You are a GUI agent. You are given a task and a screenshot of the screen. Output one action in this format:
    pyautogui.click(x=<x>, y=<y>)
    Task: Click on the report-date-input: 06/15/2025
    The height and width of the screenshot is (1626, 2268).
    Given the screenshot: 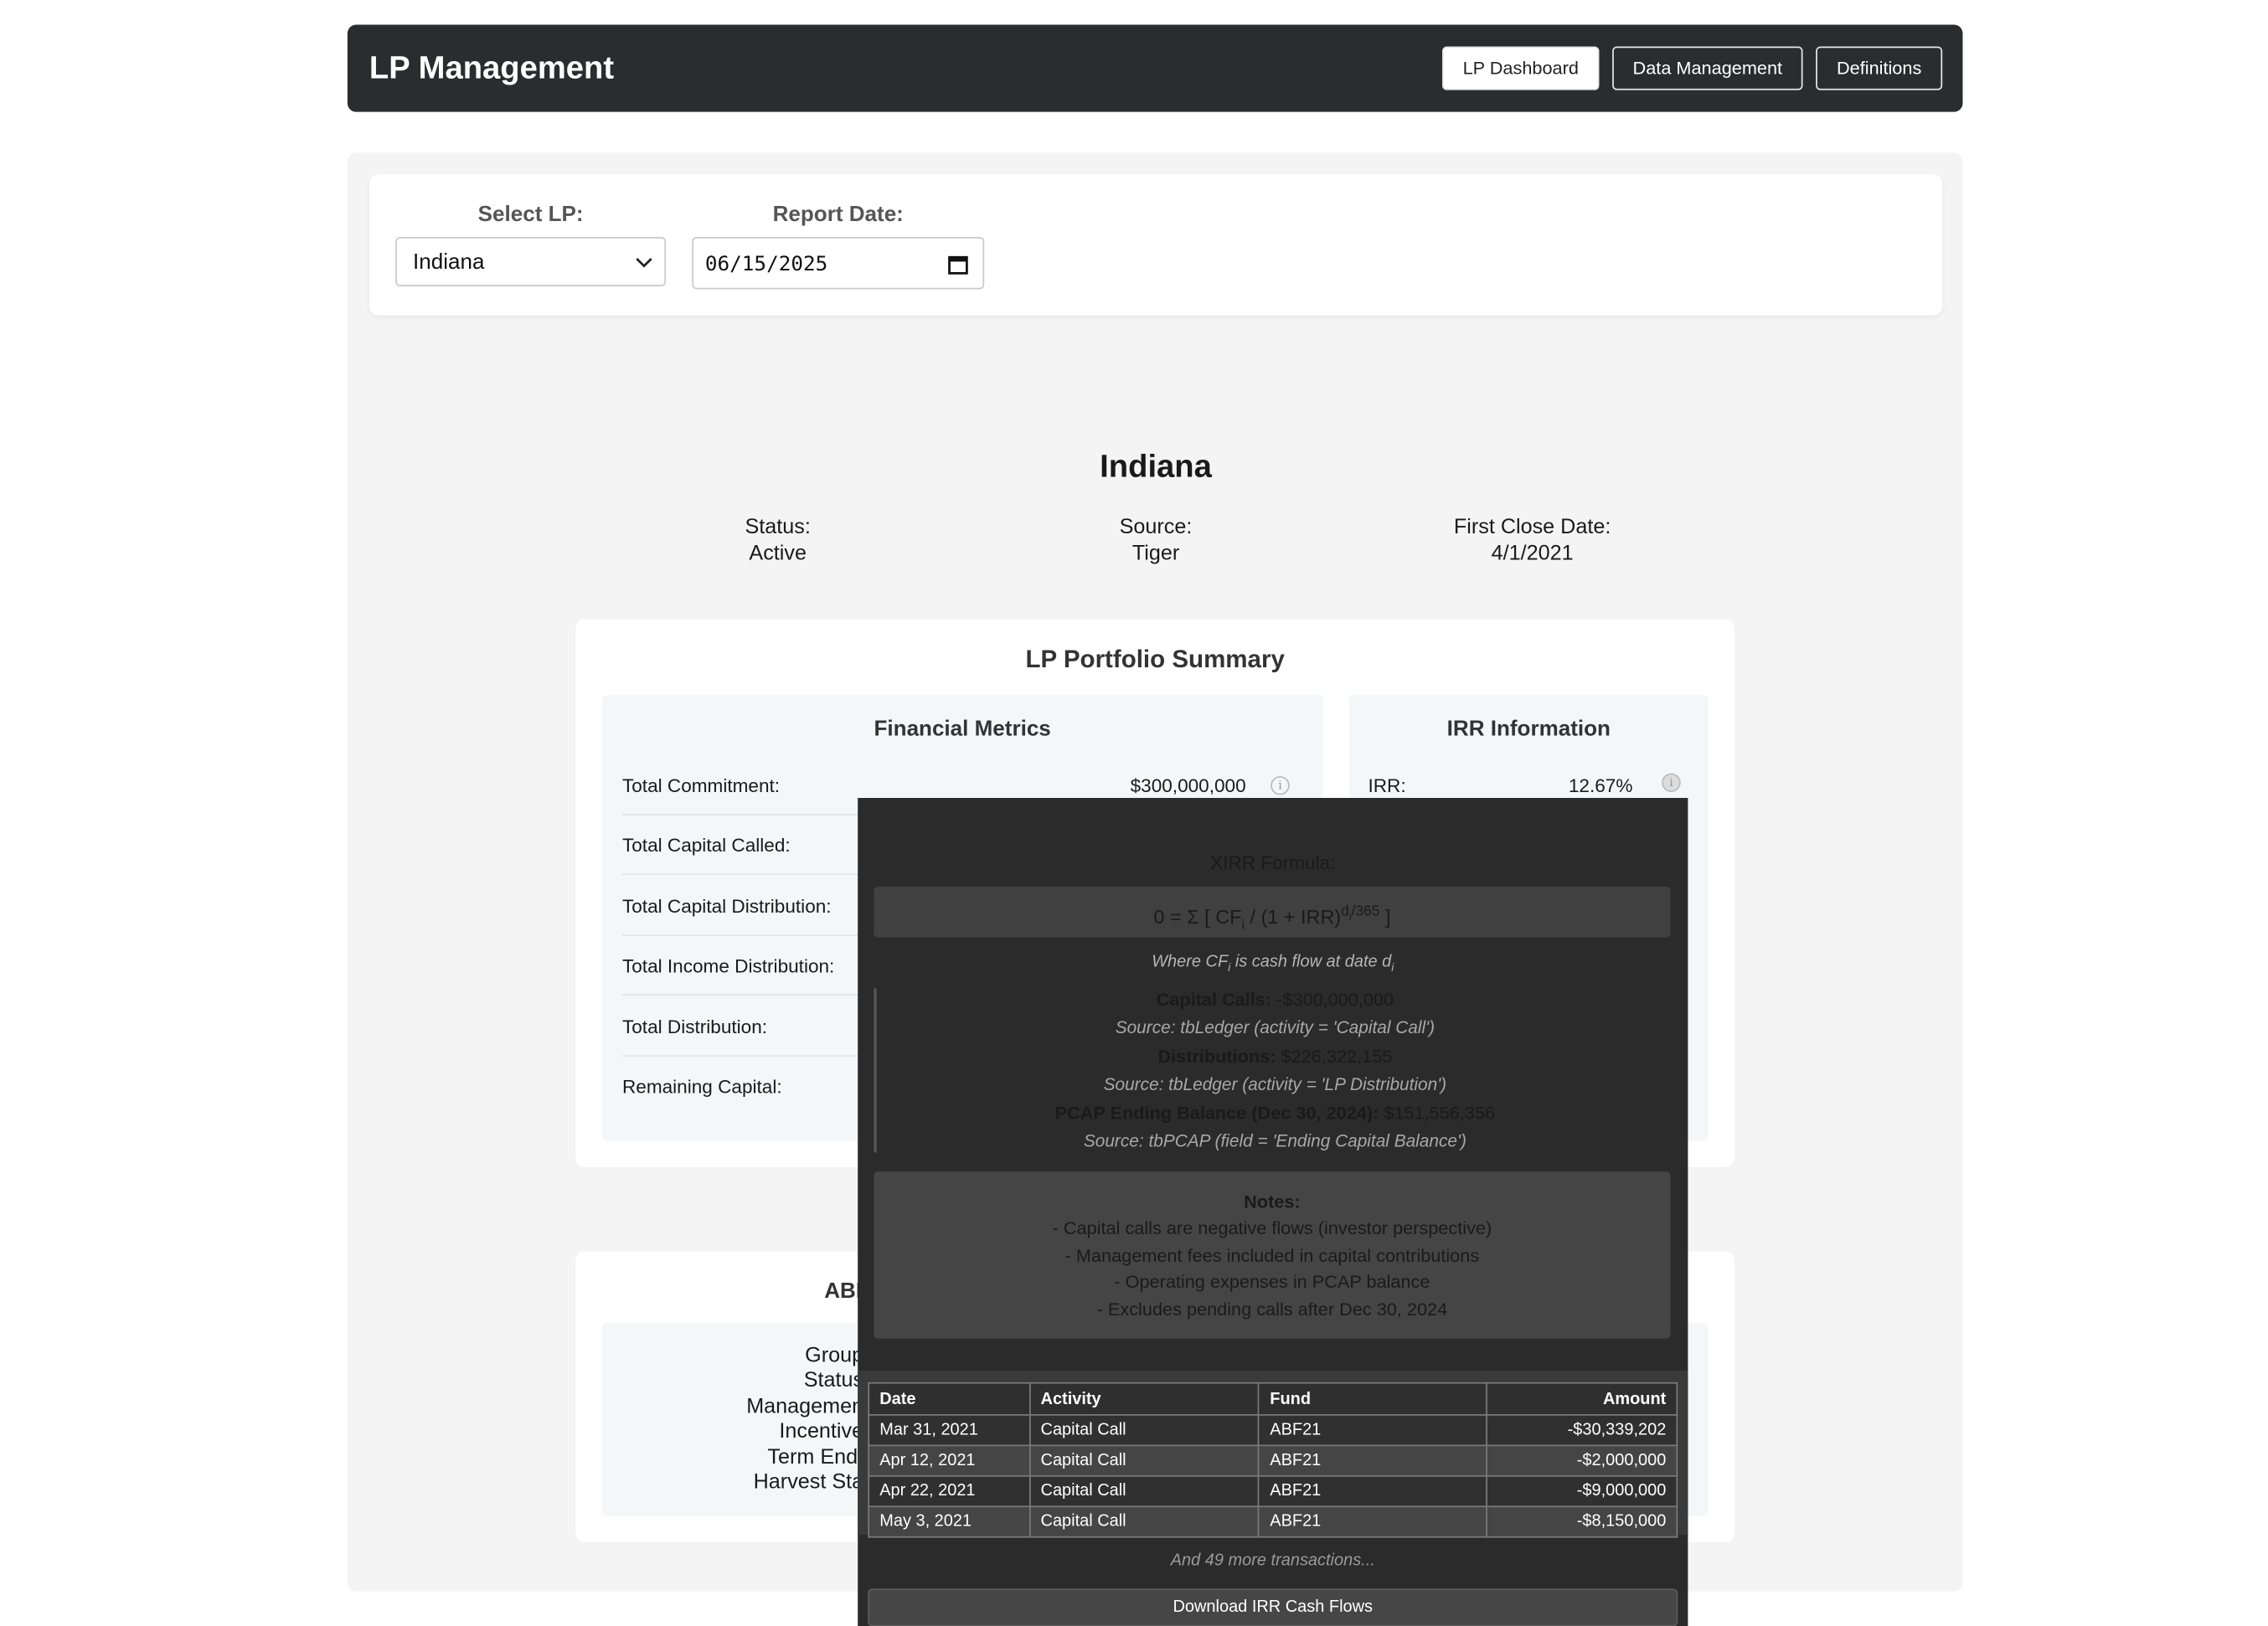 What is the action you would take?
    pyautogui.click(x=838, y=263)
    